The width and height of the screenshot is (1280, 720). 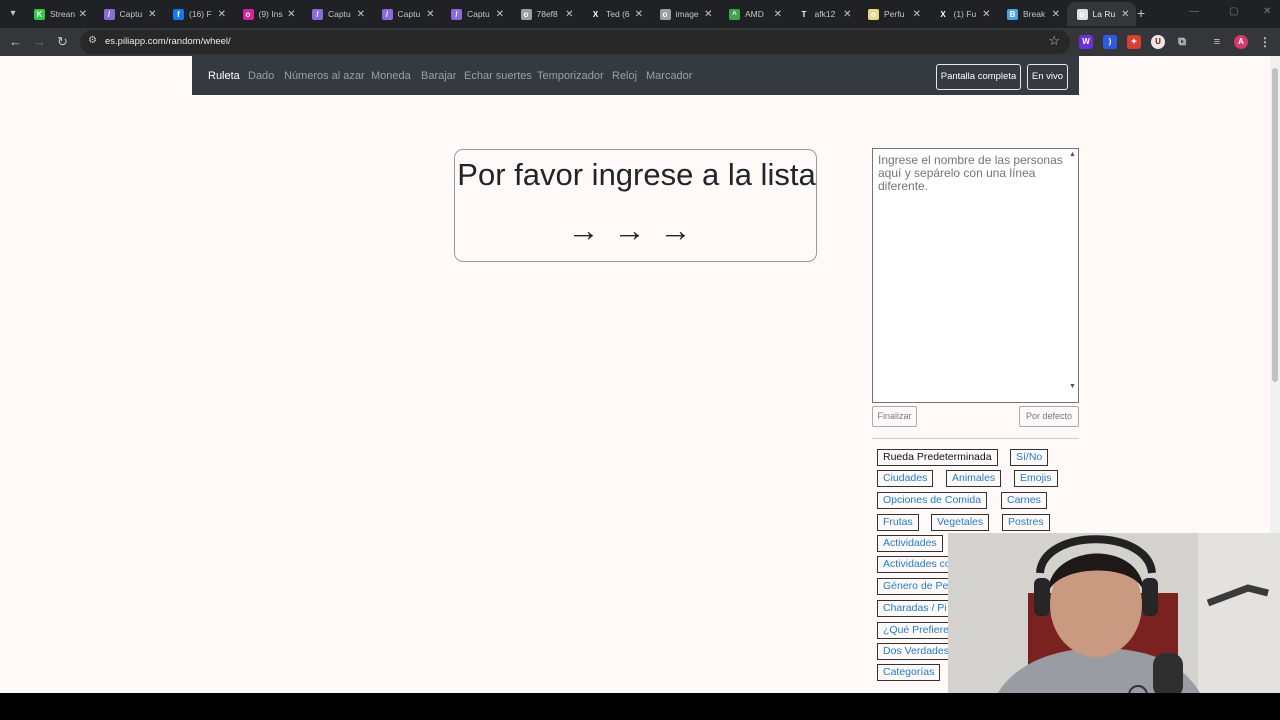 I want to click on preset-button: Género de Pel, so click(x=917, y=586).